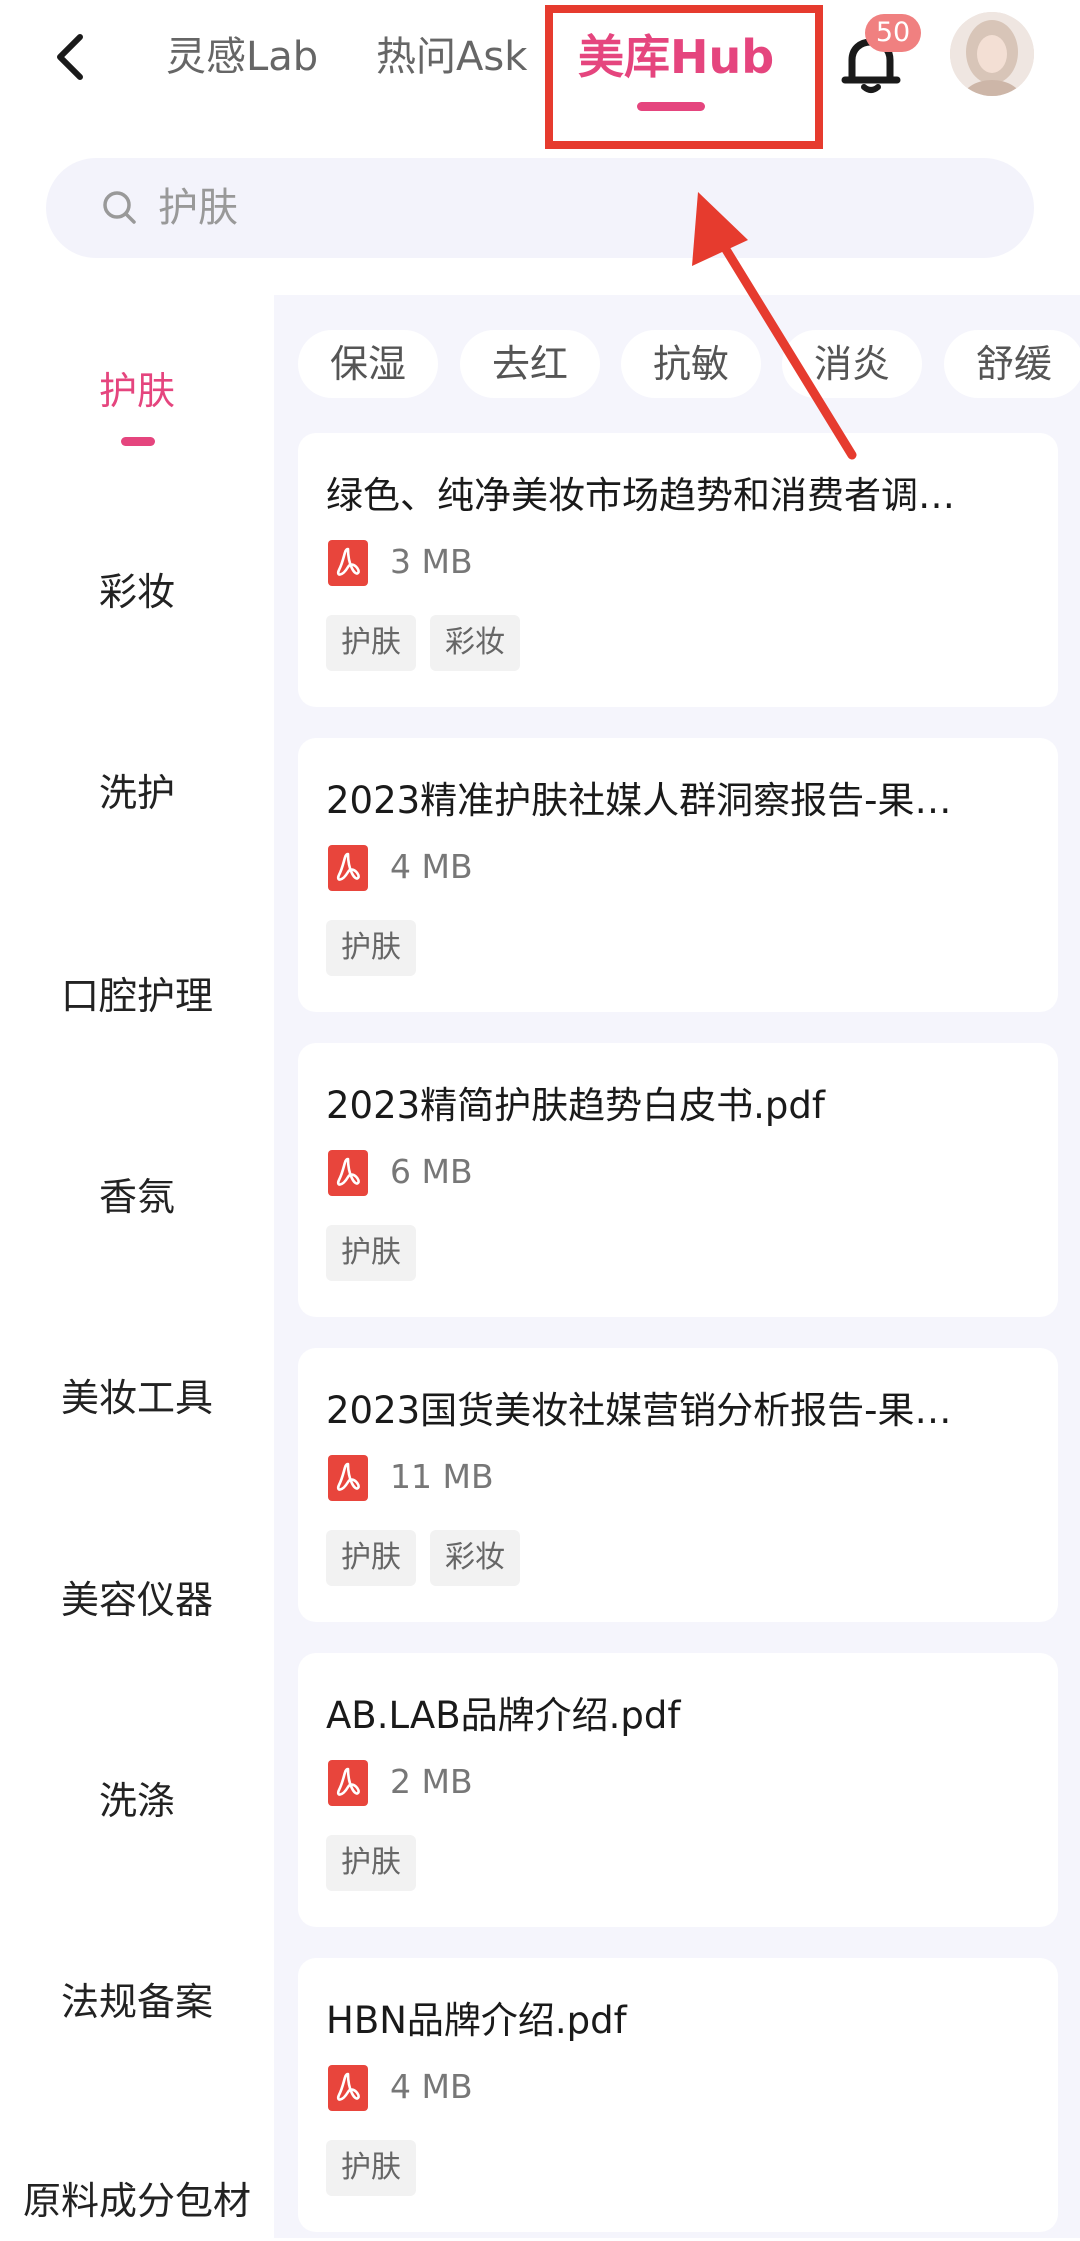 The height and width of the screenshot is (2241, 1080). Describe the element at coordinates (442, 1476) in the screenshot. I see `document-file-size: 11 MB` at that location.